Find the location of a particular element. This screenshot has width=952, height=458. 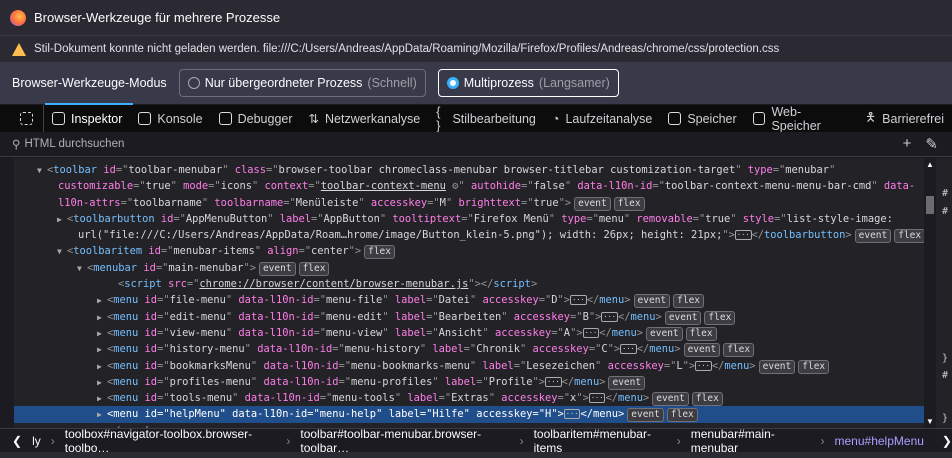

markup-token-attr: accesskey is located at coordinates (557, 349).